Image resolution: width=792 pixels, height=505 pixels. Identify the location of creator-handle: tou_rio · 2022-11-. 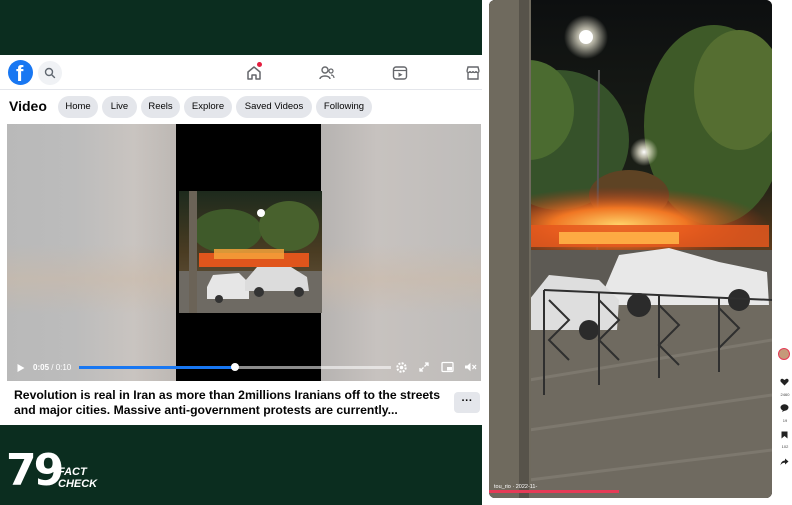
(516, 487).